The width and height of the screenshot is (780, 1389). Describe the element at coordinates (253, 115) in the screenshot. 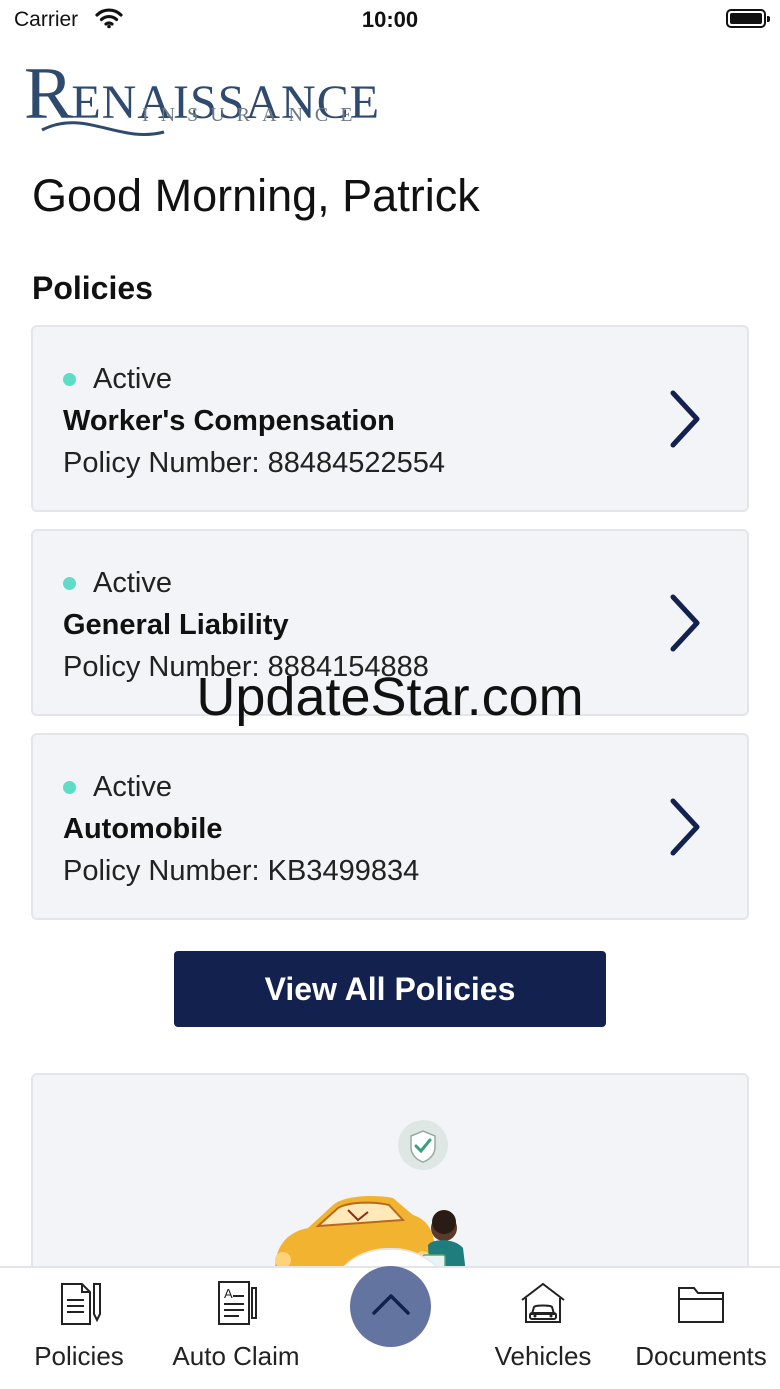

I see `logo-subtitle: INSURANCE` at that location.